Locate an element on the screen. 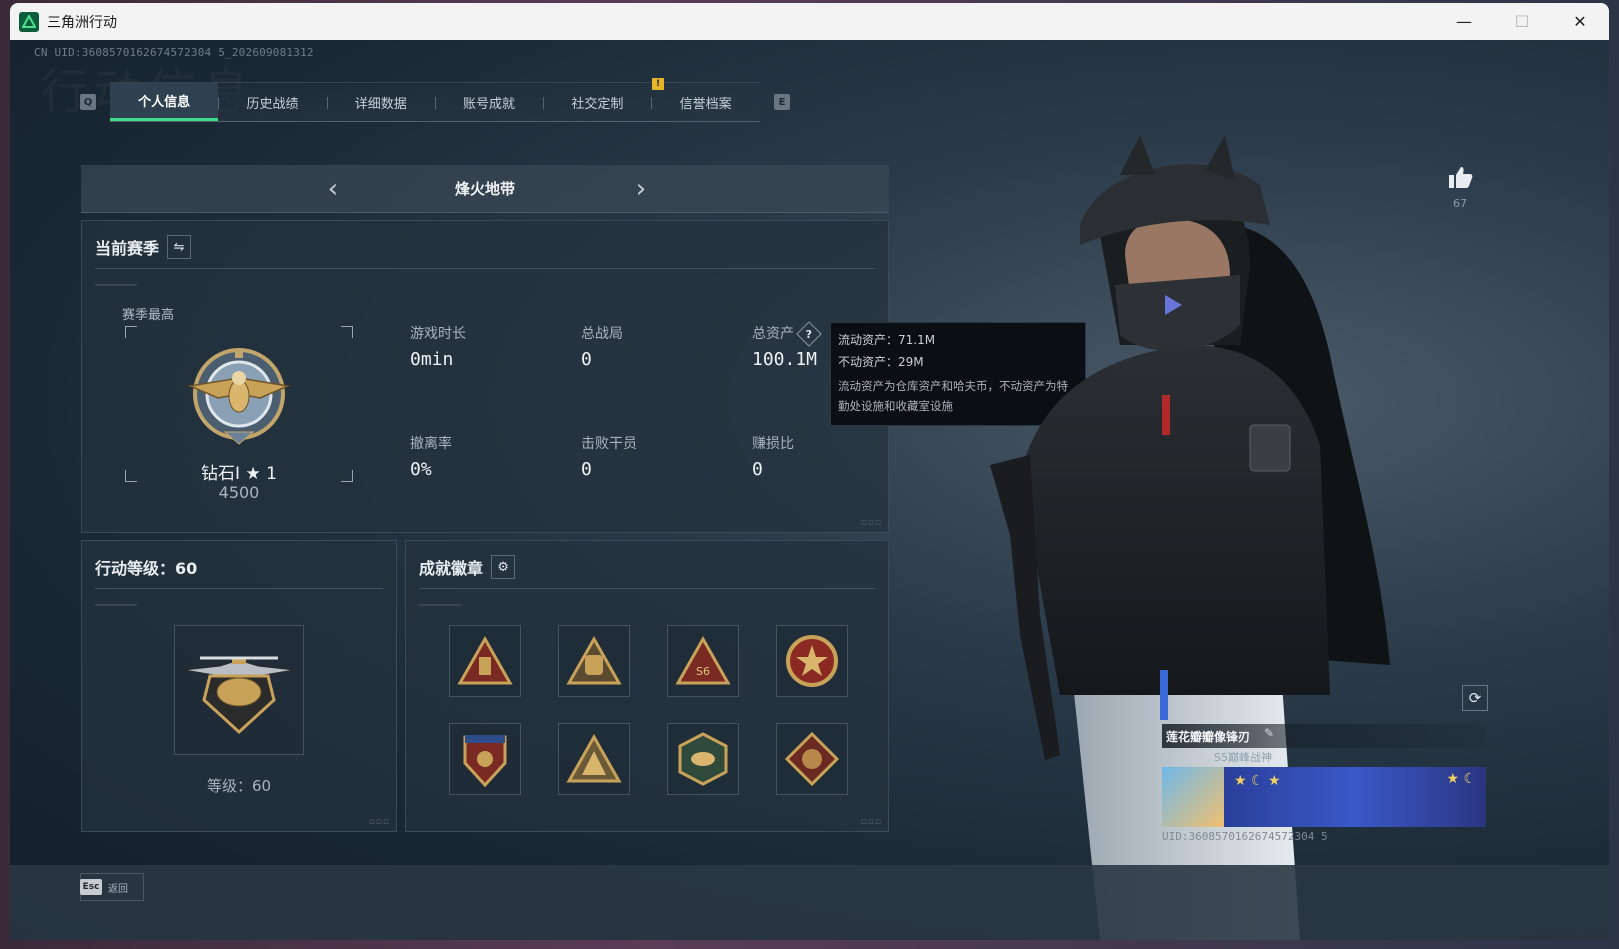 The image size is (1619, 949). badge-slot: S6 is located at coordinates (703, 661).